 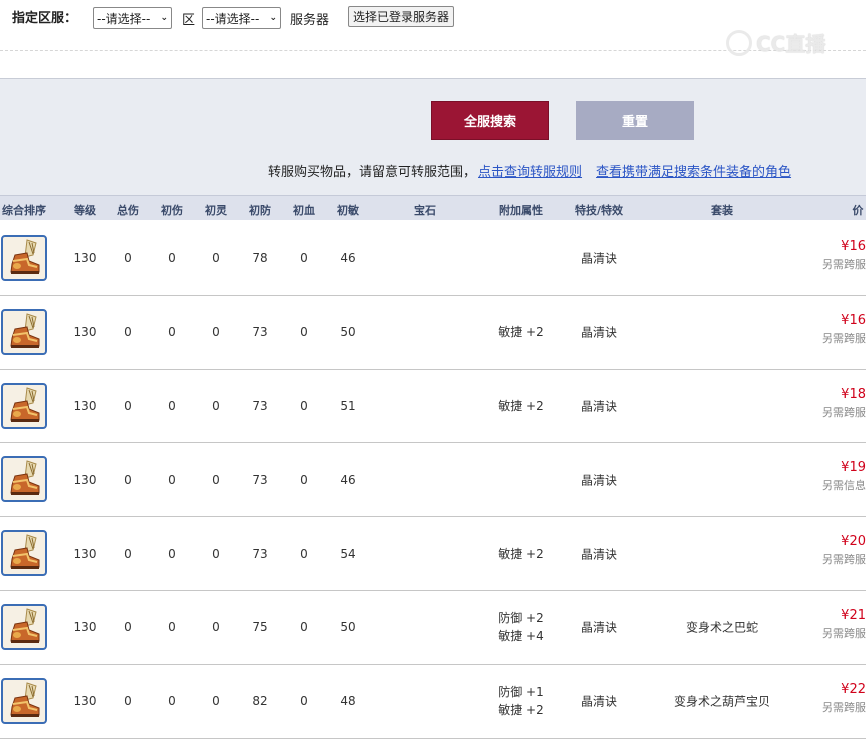 I want to click on all-server-search-button: 全服搜索, so click(x=490, y=120).